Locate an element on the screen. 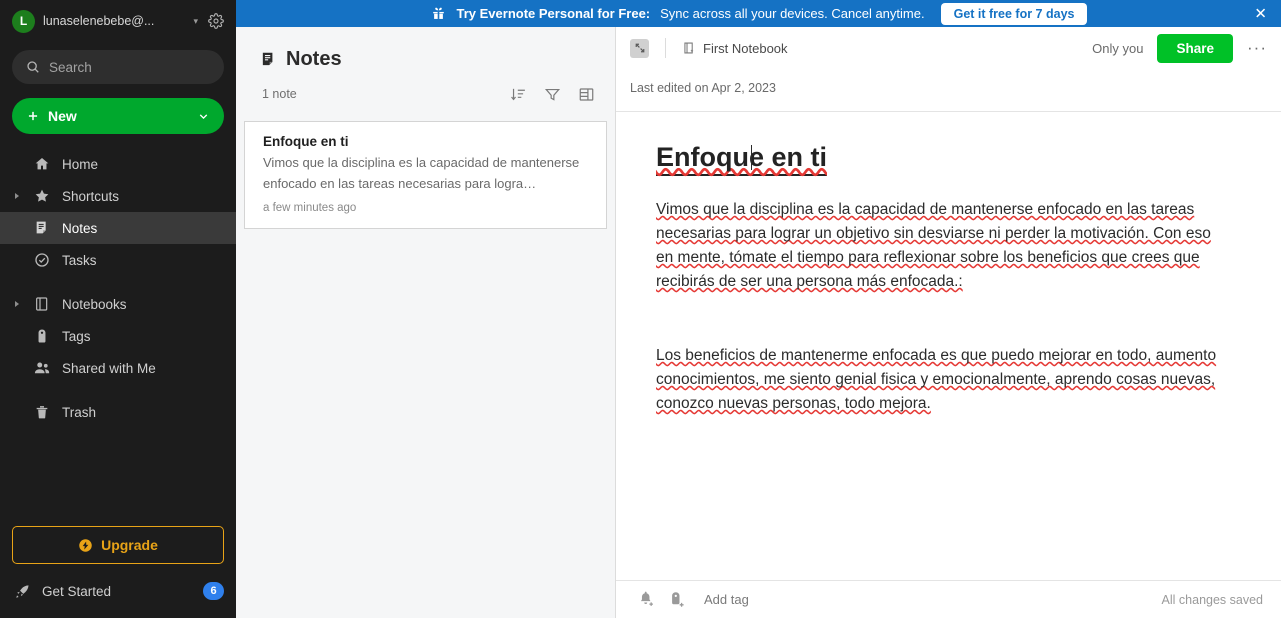  tag-plus-icon is located at coordinates (676, 599).